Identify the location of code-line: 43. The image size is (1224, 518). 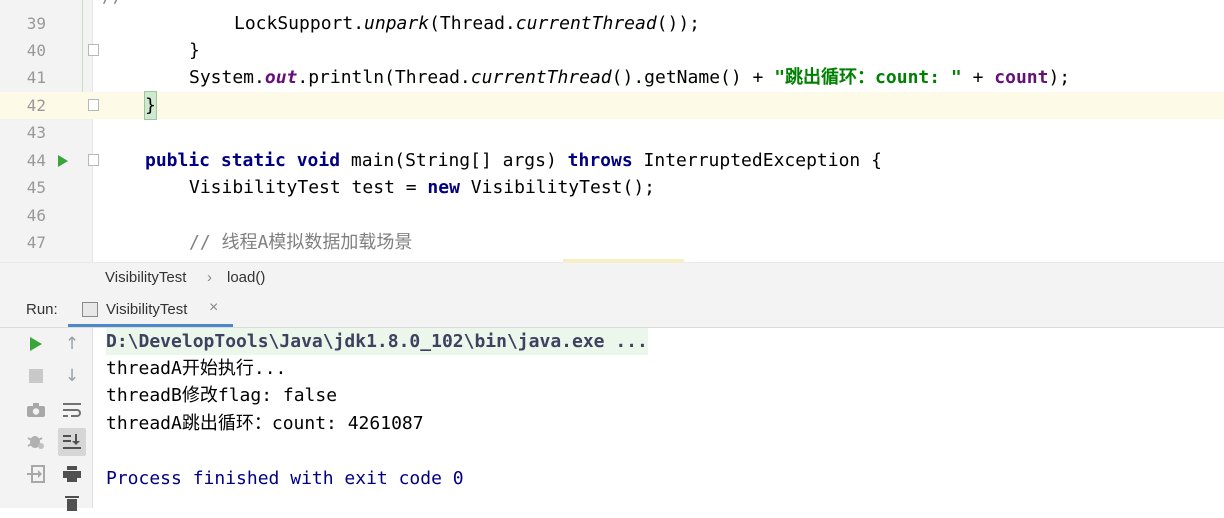
(612, 132).